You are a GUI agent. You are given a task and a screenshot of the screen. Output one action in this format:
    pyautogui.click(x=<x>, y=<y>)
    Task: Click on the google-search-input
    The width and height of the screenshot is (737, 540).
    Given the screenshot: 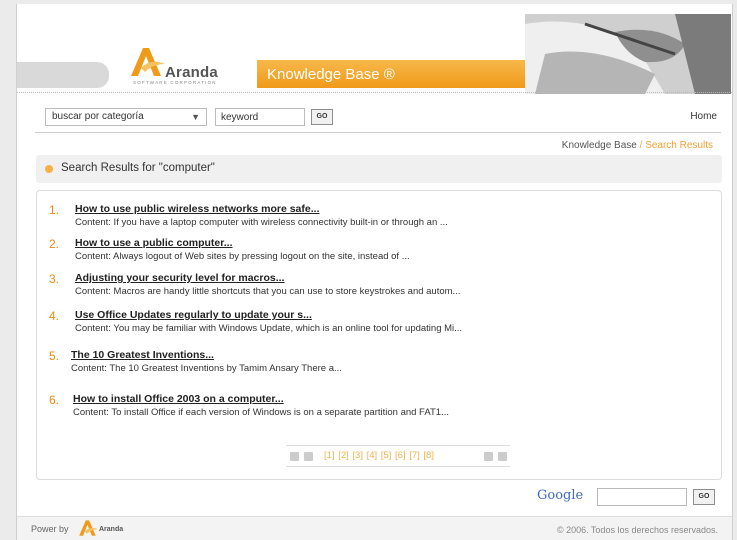 What is the action you would take?
    pyautogui.click(x=642, y=497)
    